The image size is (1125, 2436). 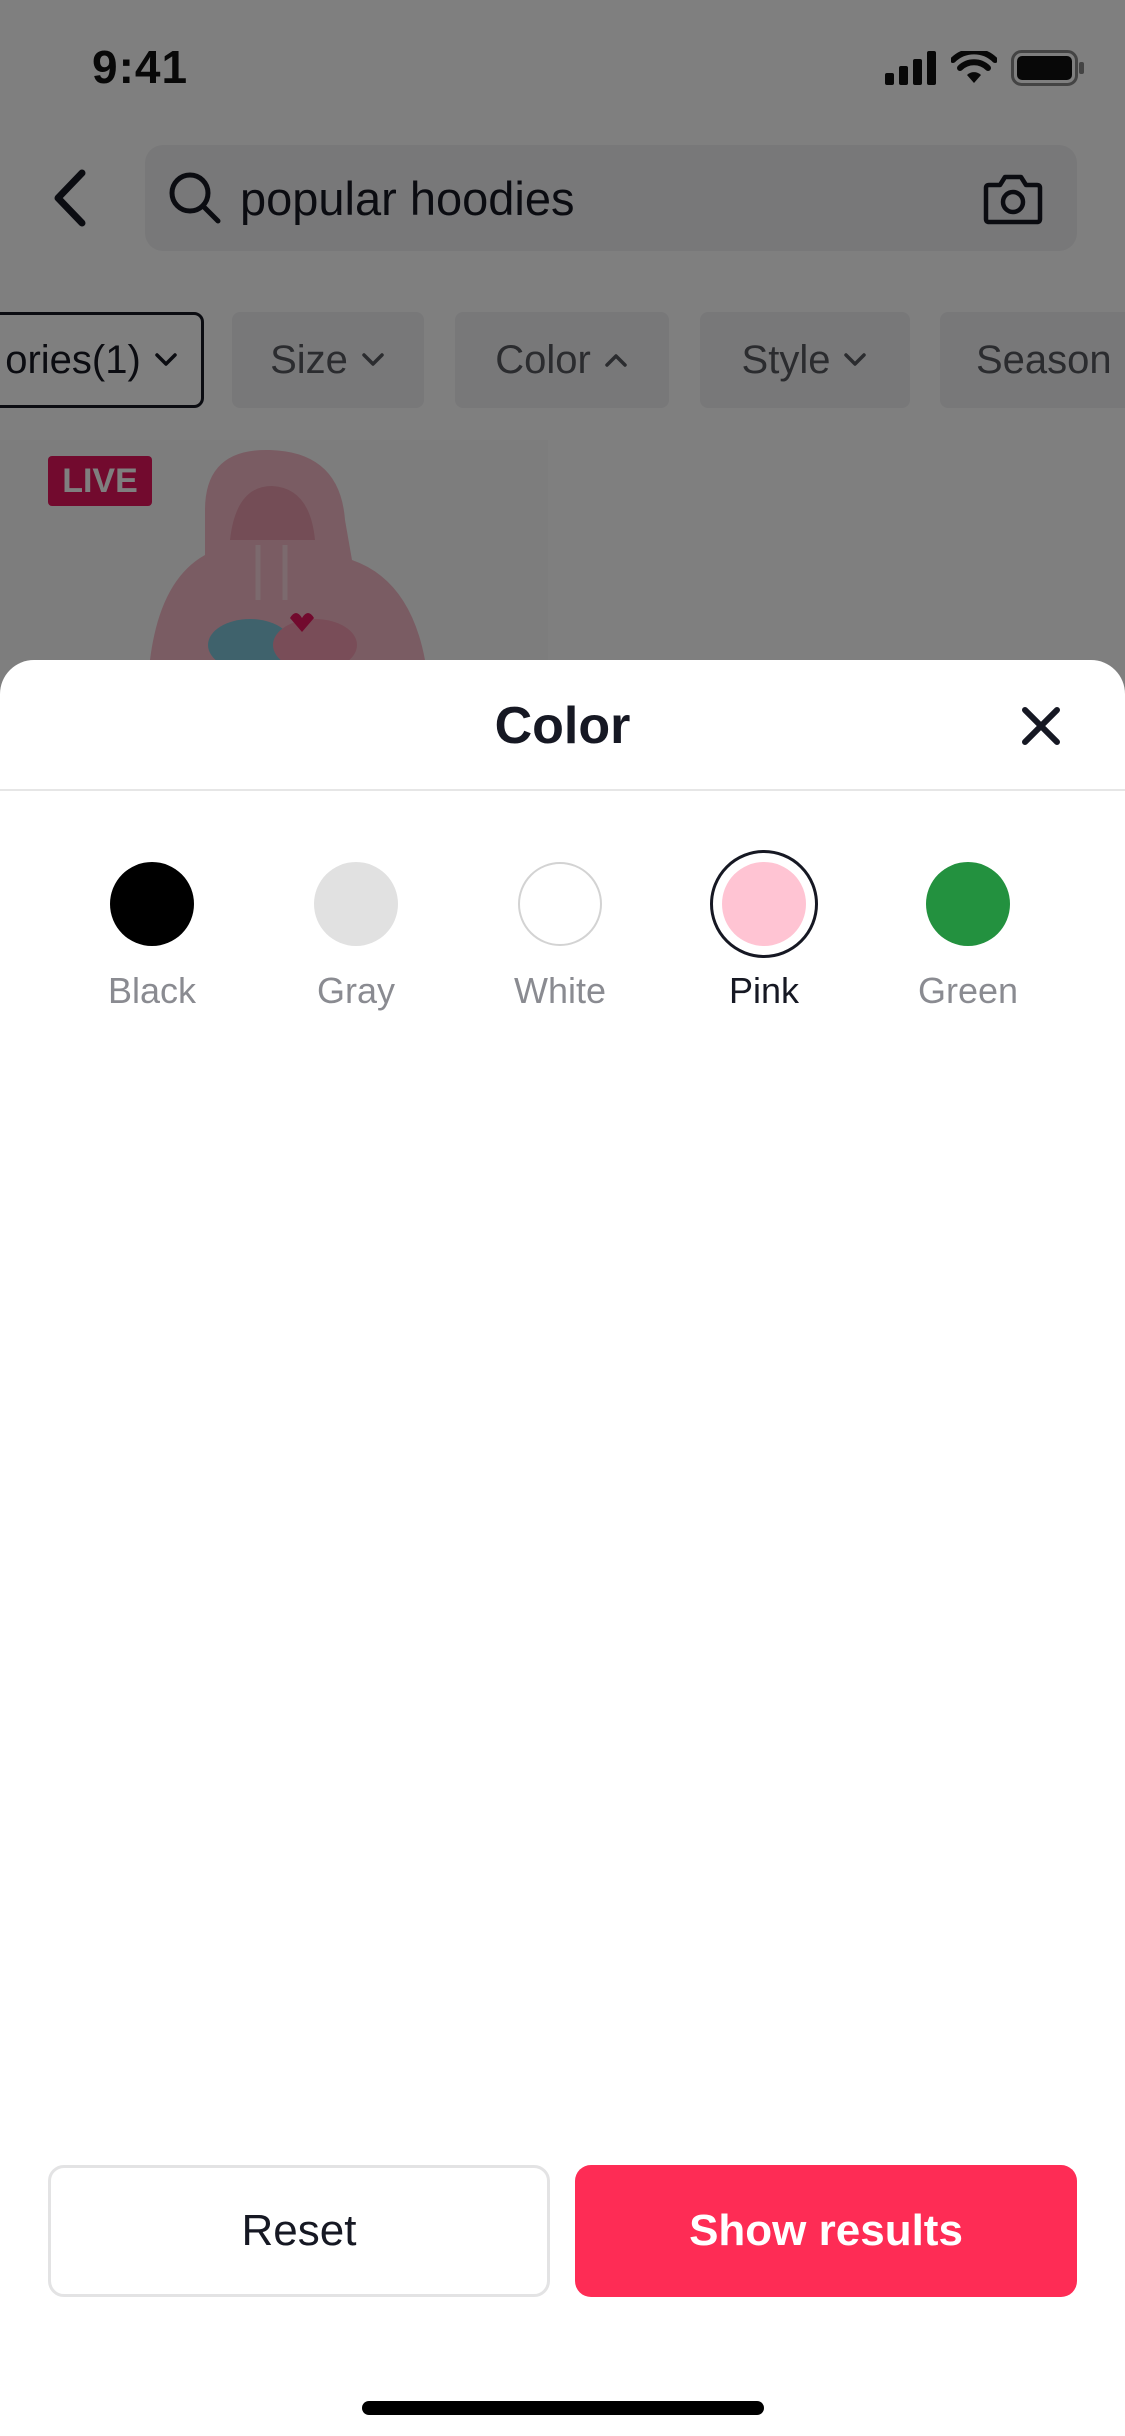 What do you see at coordinates (560, 990) in the screenshot?
I see `swatch-label: White` at bounding box center [560, 990].